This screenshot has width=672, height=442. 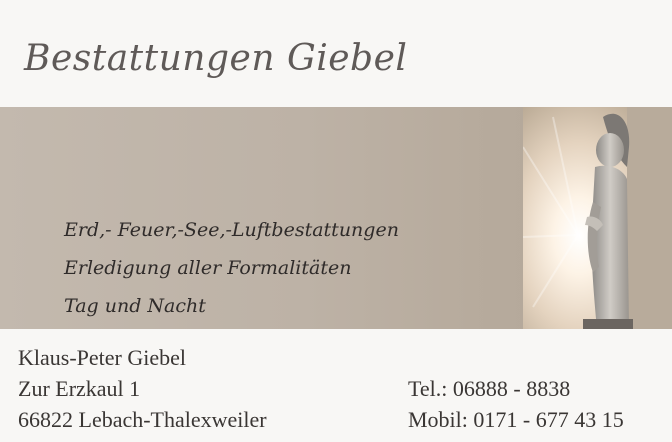 I want to click on city-address: 66822 Lebach-Thalexweiler, so click(x=142, y=419).